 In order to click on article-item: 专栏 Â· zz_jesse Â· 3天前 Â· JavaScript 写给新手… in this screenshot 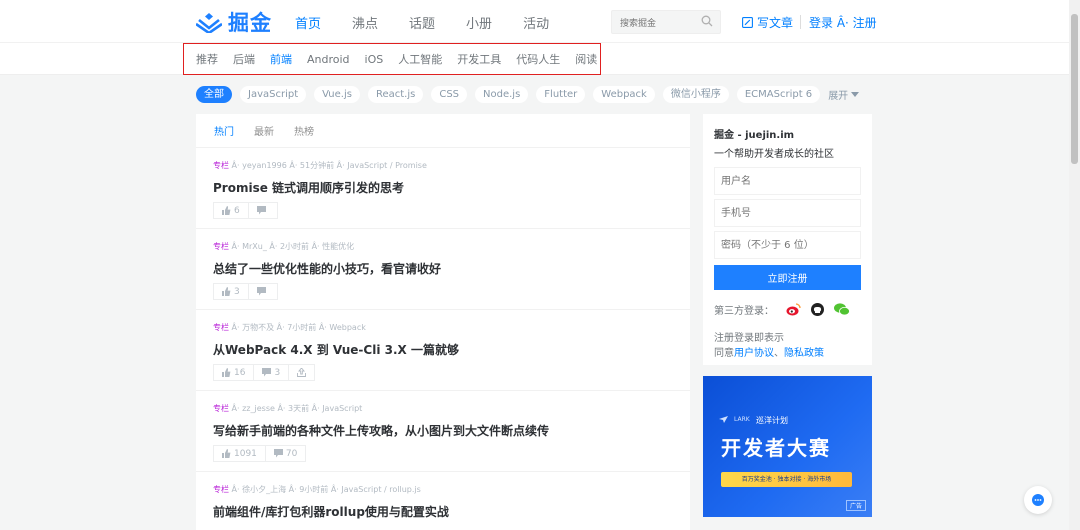, I will do `click(443, 431)`.